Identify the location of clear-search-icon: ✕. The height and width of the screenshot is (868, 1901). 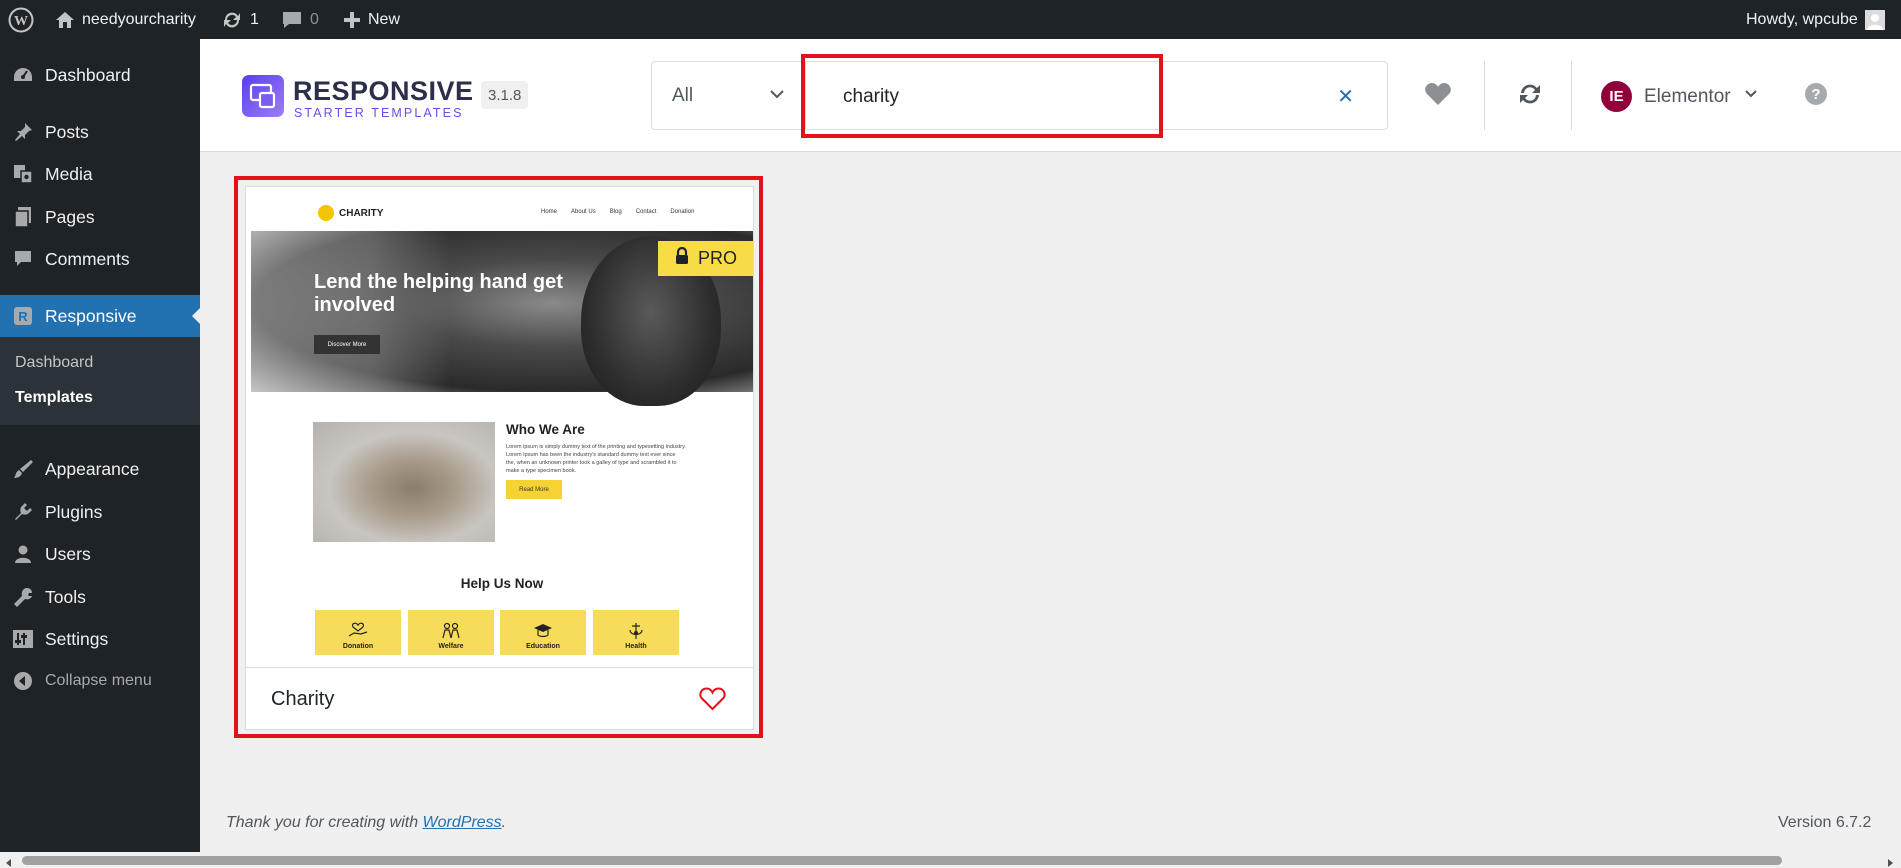
(1345, 97).